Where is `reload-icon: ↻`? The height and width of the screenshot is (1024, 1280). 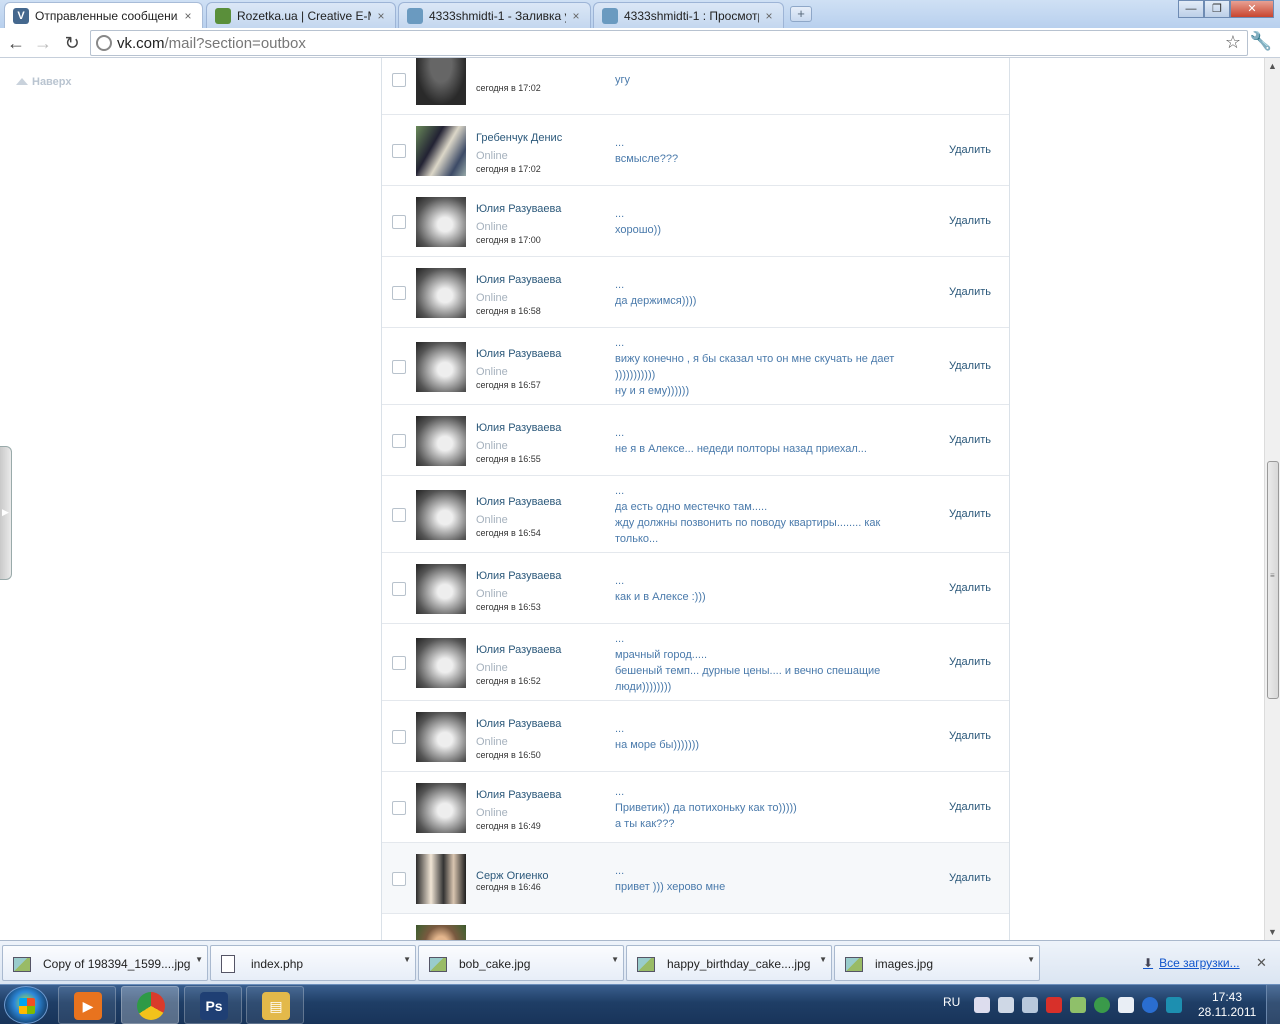 reload-icon: ↻ is located at coordinates (72, 43).